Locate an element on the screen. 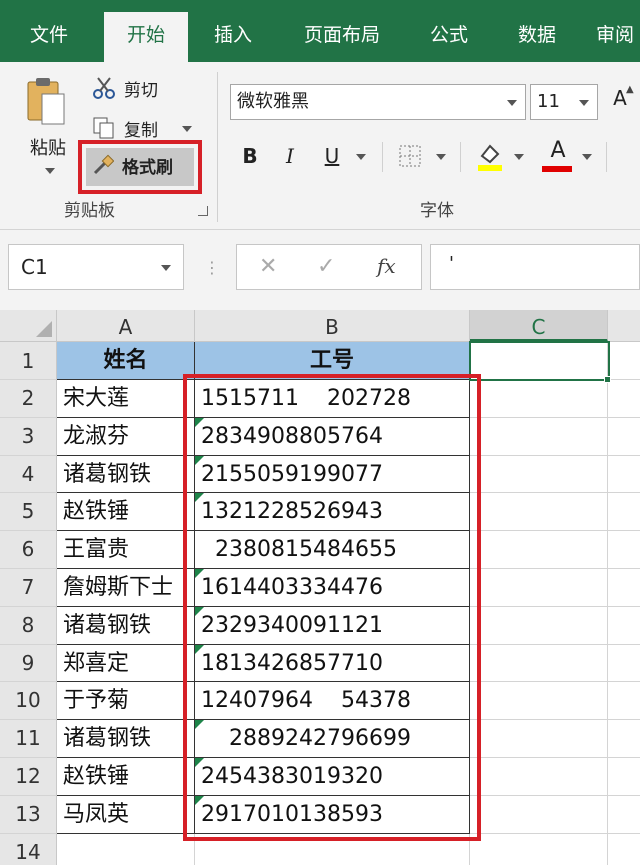  format-painter-button: 格式刷 is located at coordinates (140, 167).